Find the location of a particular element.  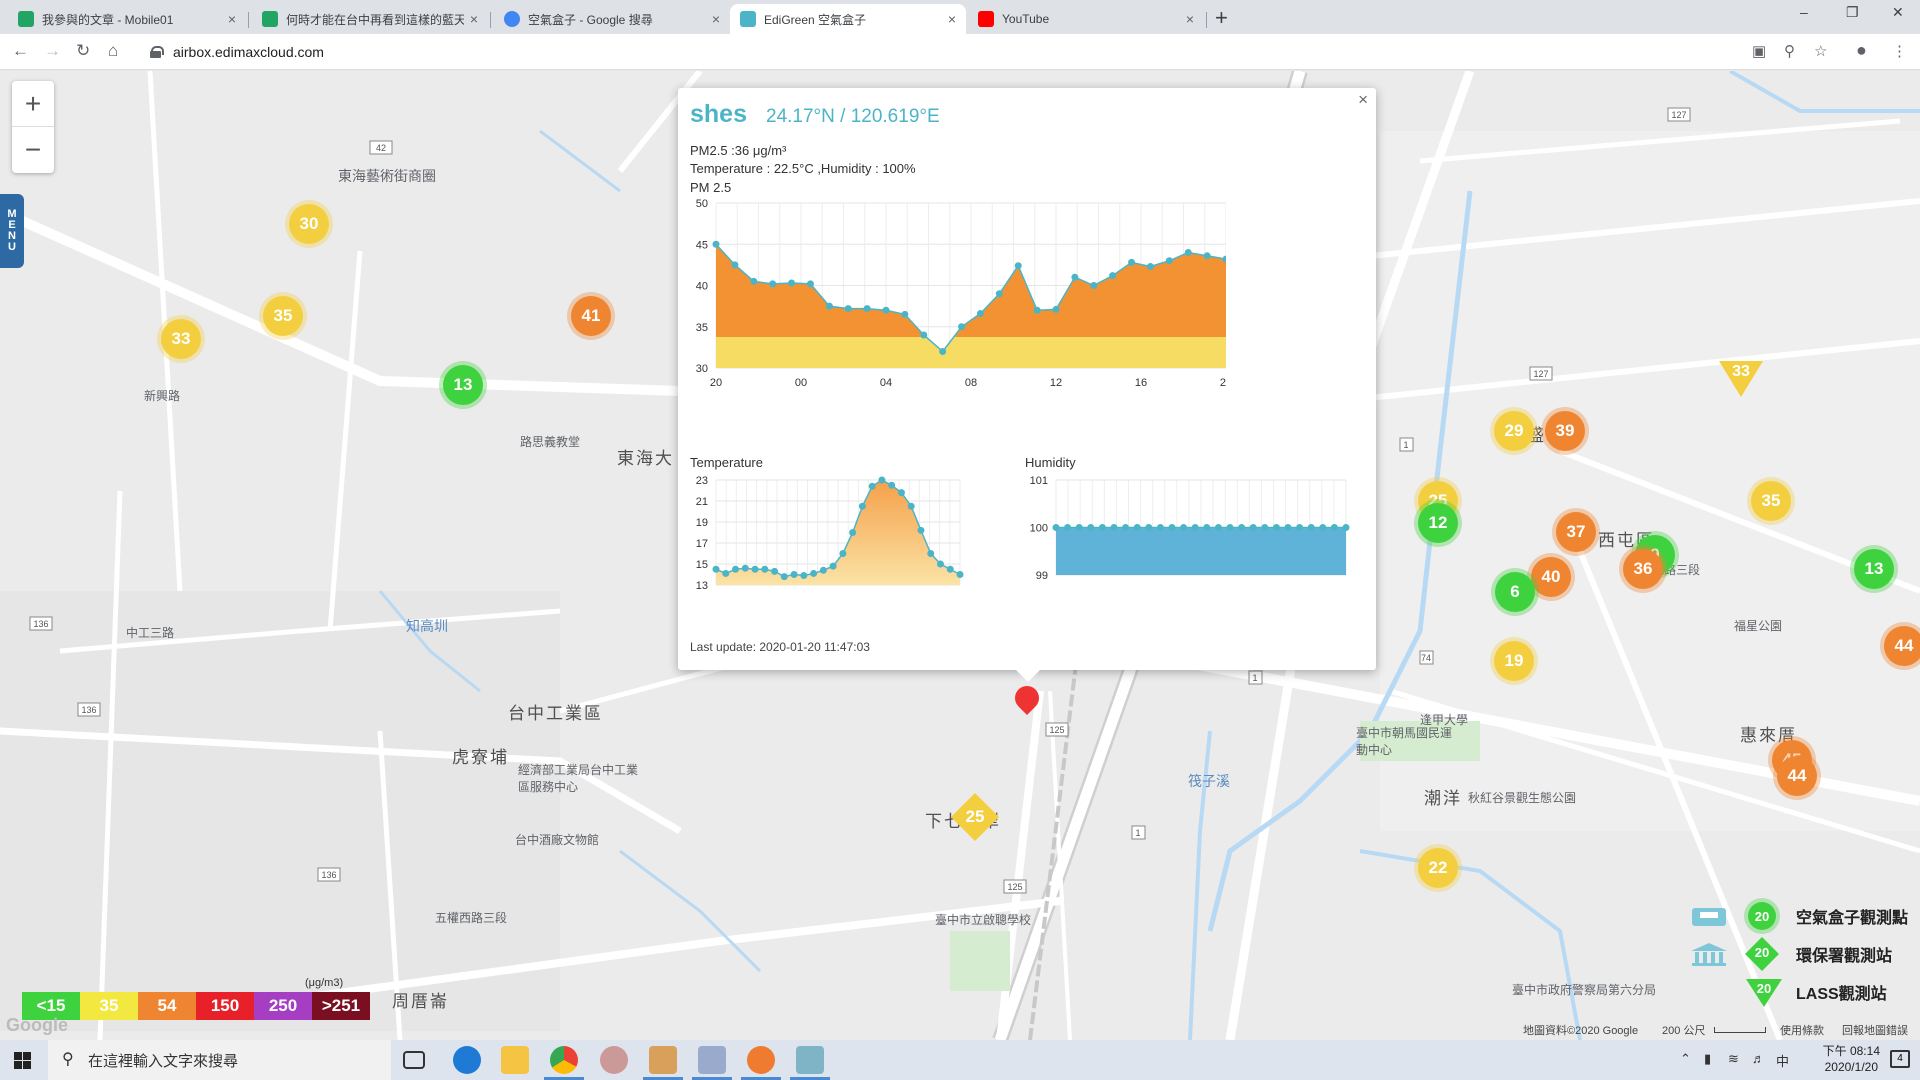

address-bar: airbox.edimaxcloud.com is located at coordinates (237, 52).